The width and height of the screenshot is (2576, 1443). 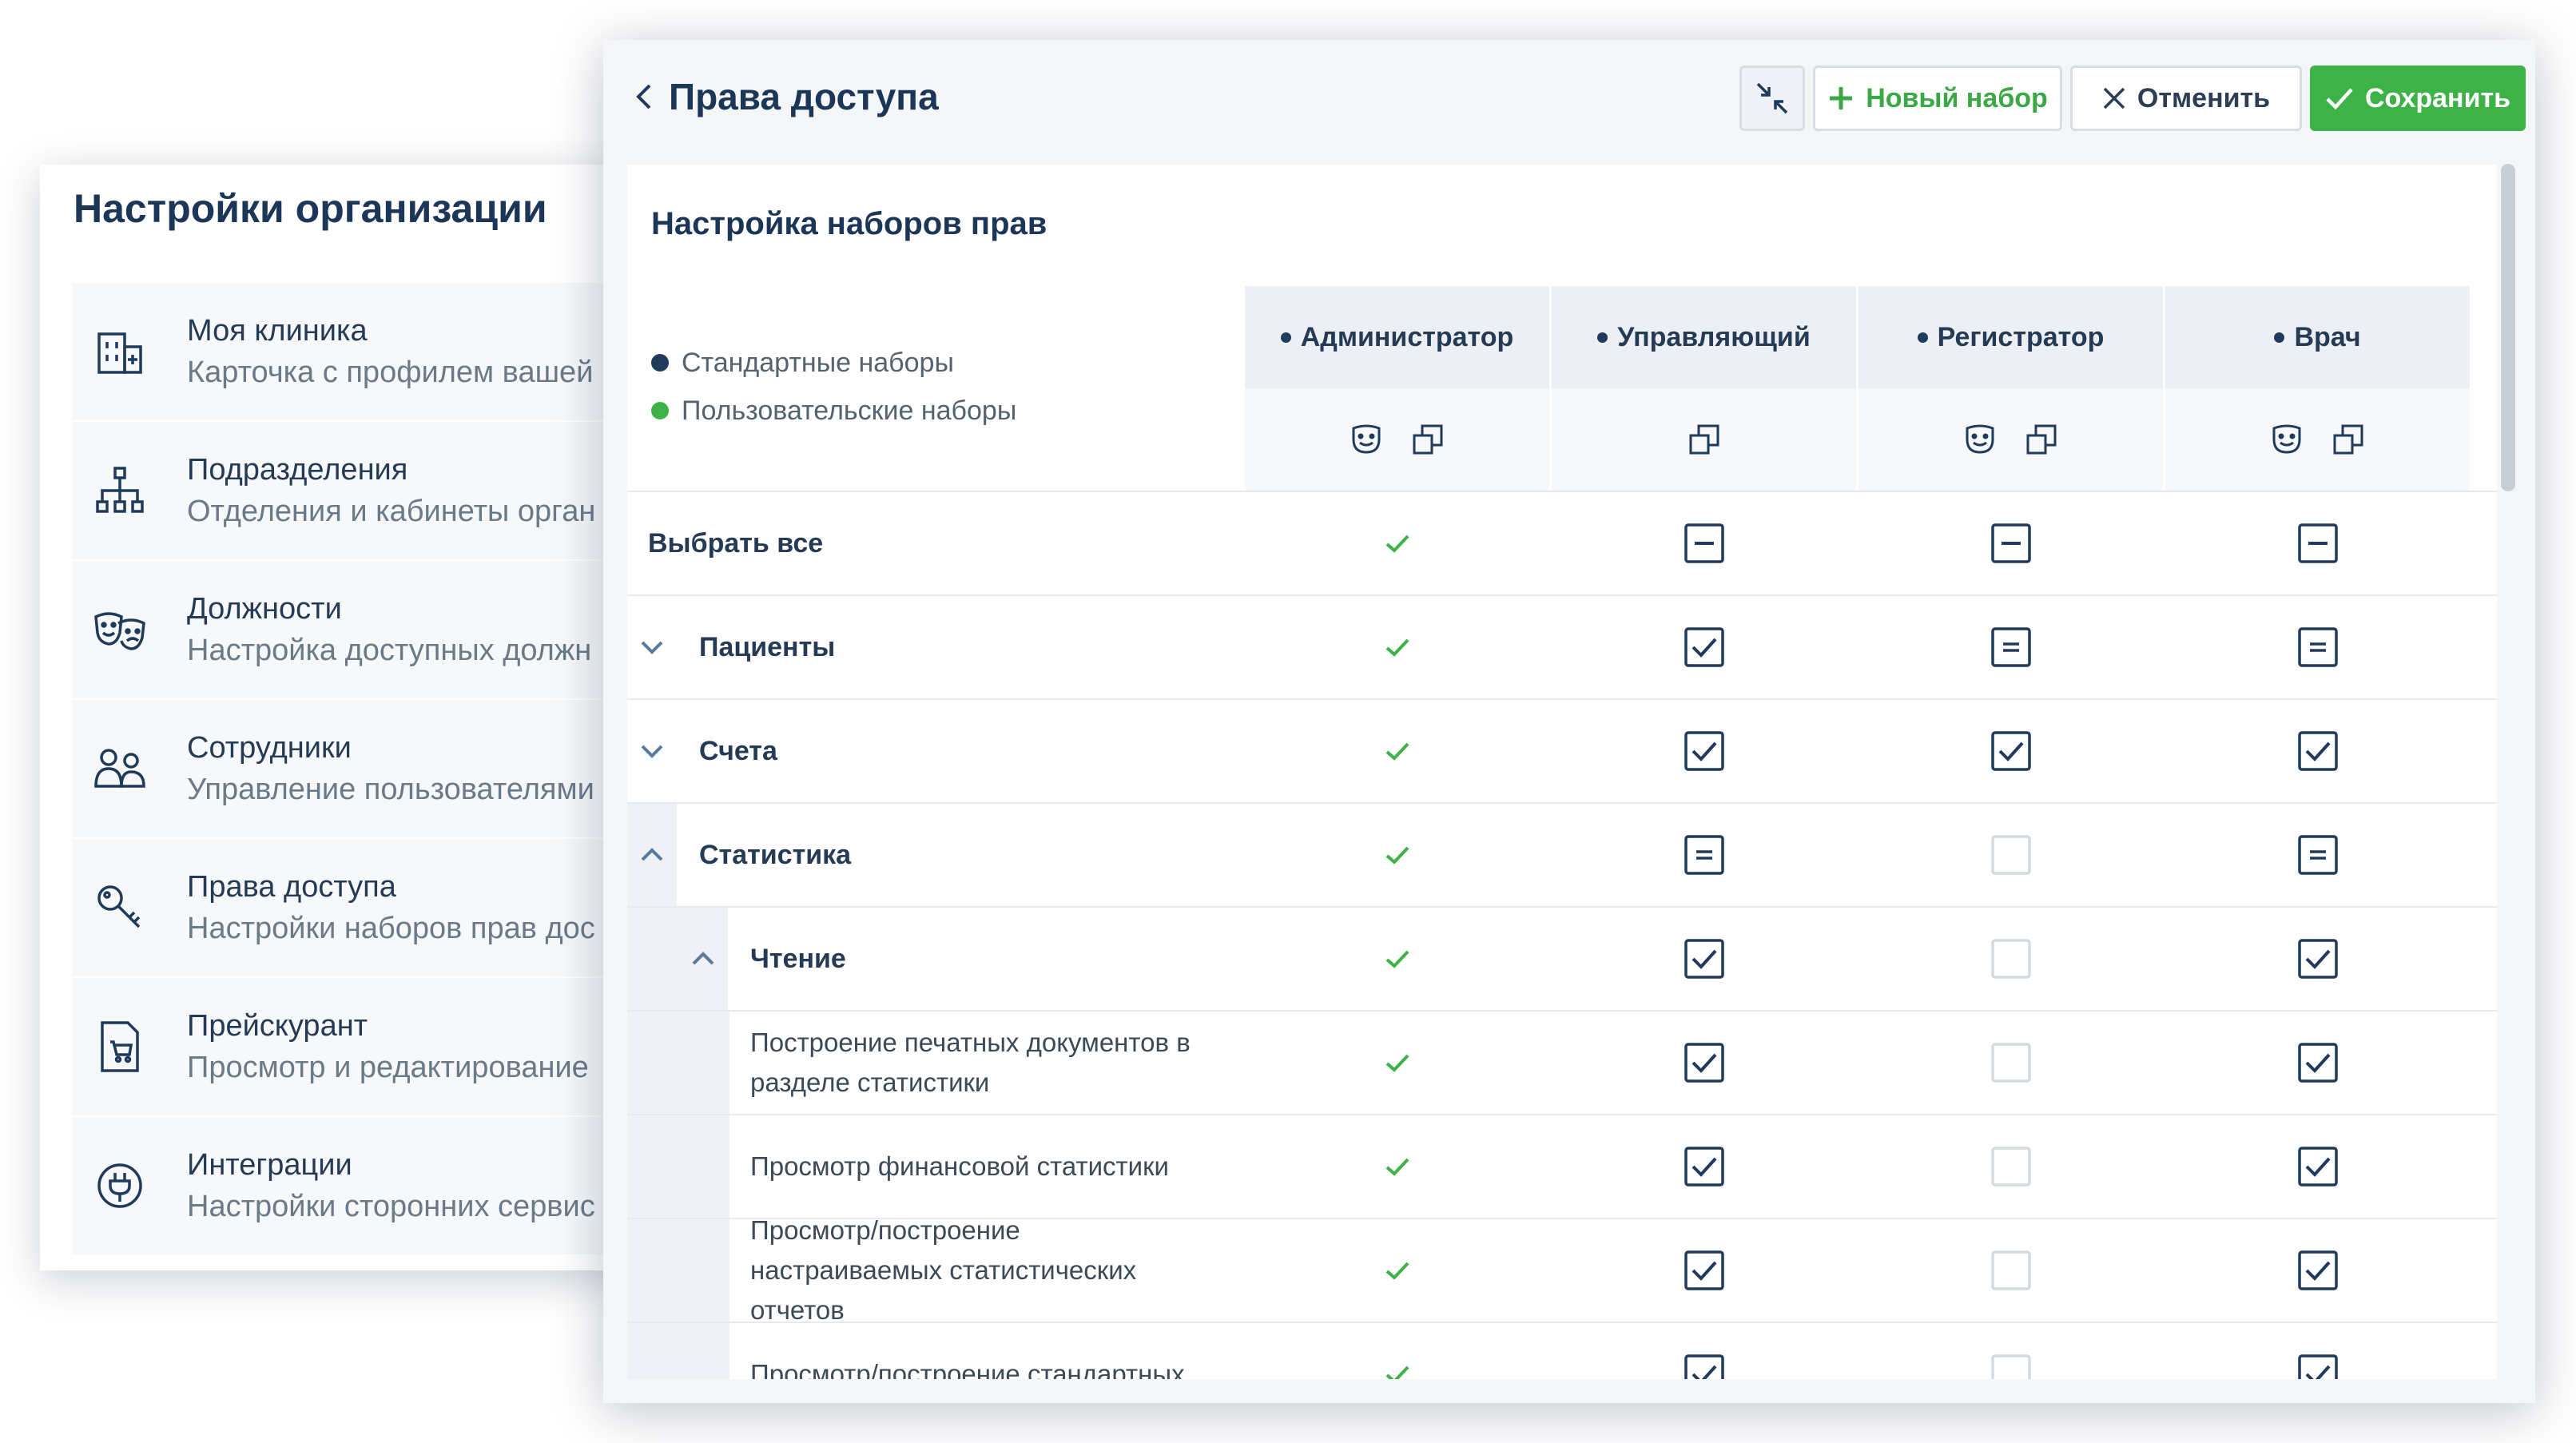 What do you see at coordinates (291, 887) in the screenshot?
I see `org-item-name: Права доступа` at bounding box center [291, 887].